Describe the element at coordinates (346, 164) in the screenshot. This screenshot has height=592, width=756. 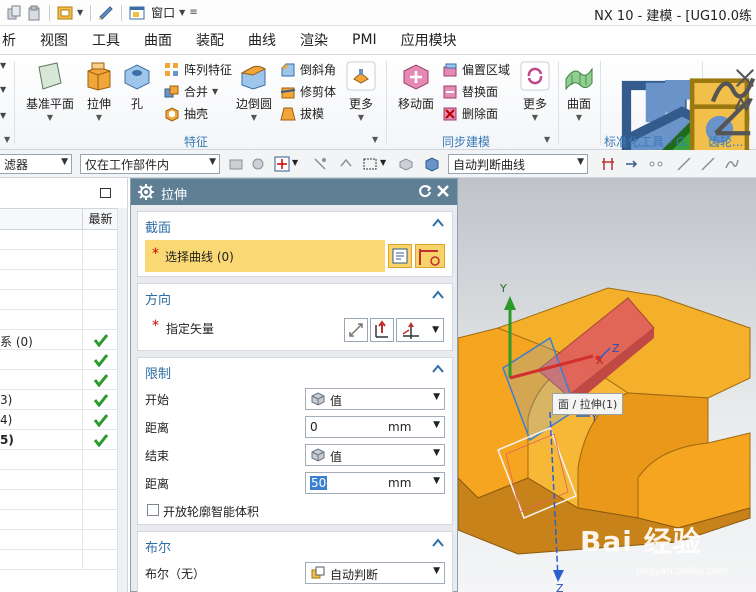
I see `lasso-icon` at that location.